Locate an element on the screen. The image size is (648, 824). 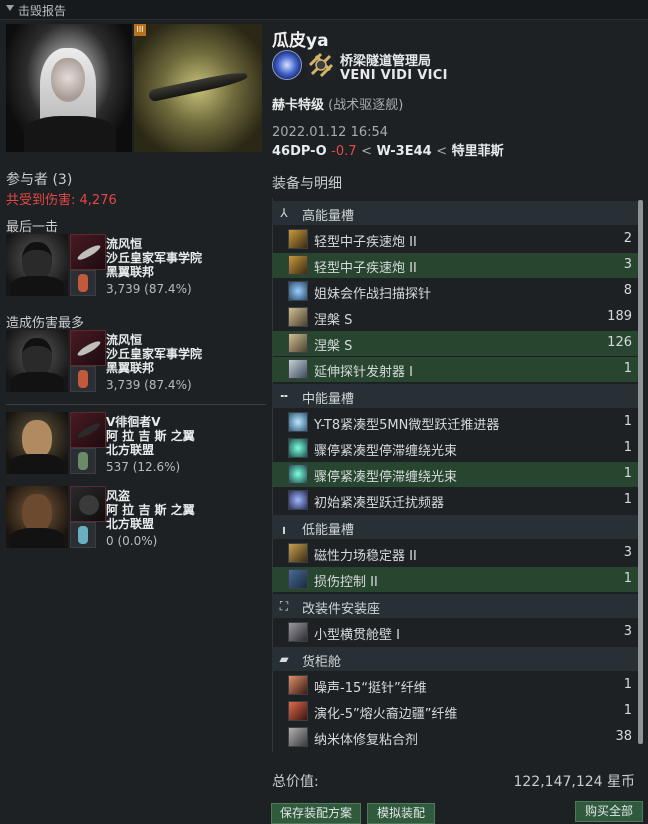
fit-item-row: 延伸探针发射器 I 1 is located at coordinates (455, 369).